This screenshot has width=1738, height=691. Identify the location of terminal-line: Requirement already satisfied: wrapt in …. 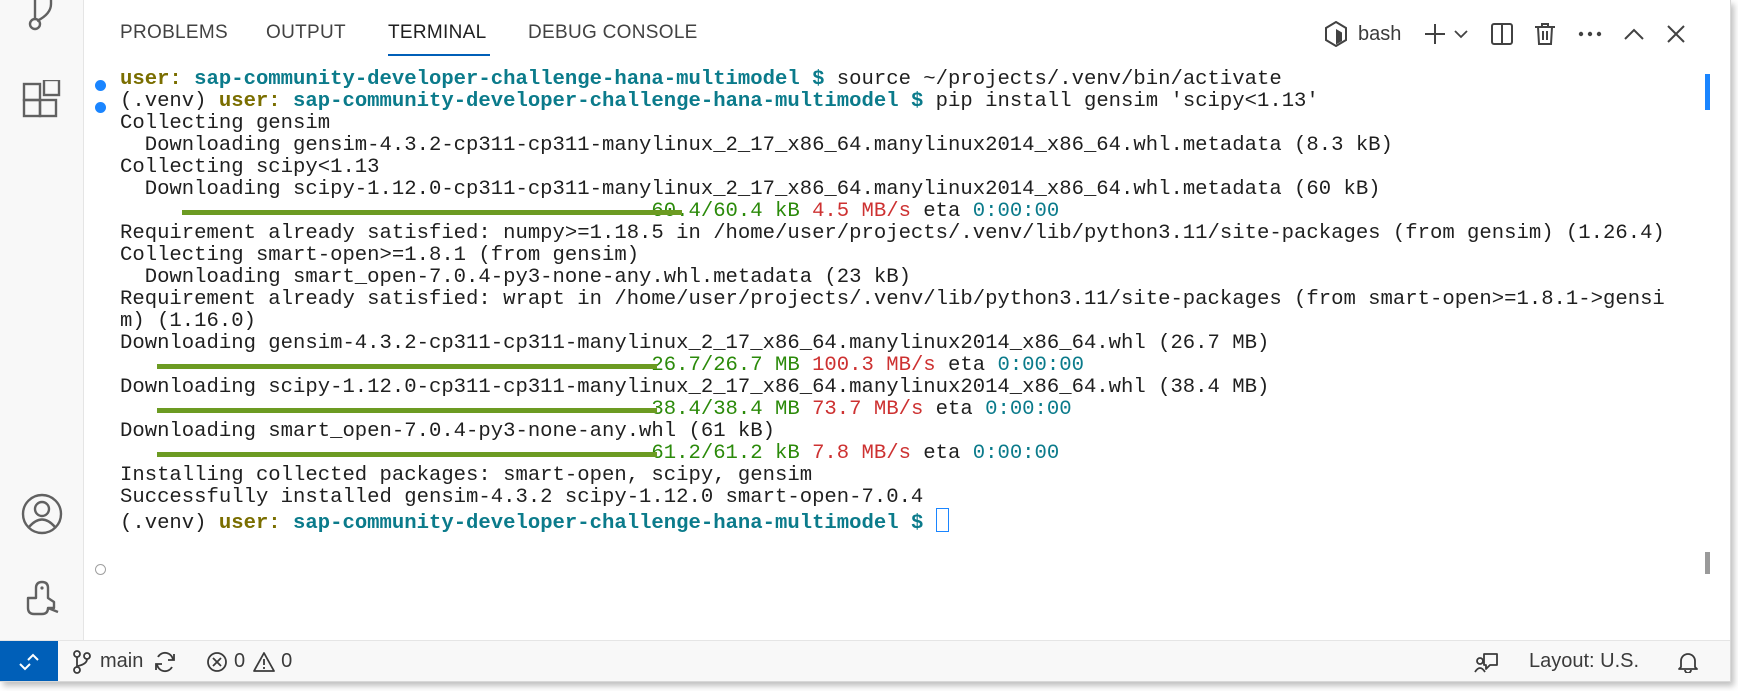
(892, 300).